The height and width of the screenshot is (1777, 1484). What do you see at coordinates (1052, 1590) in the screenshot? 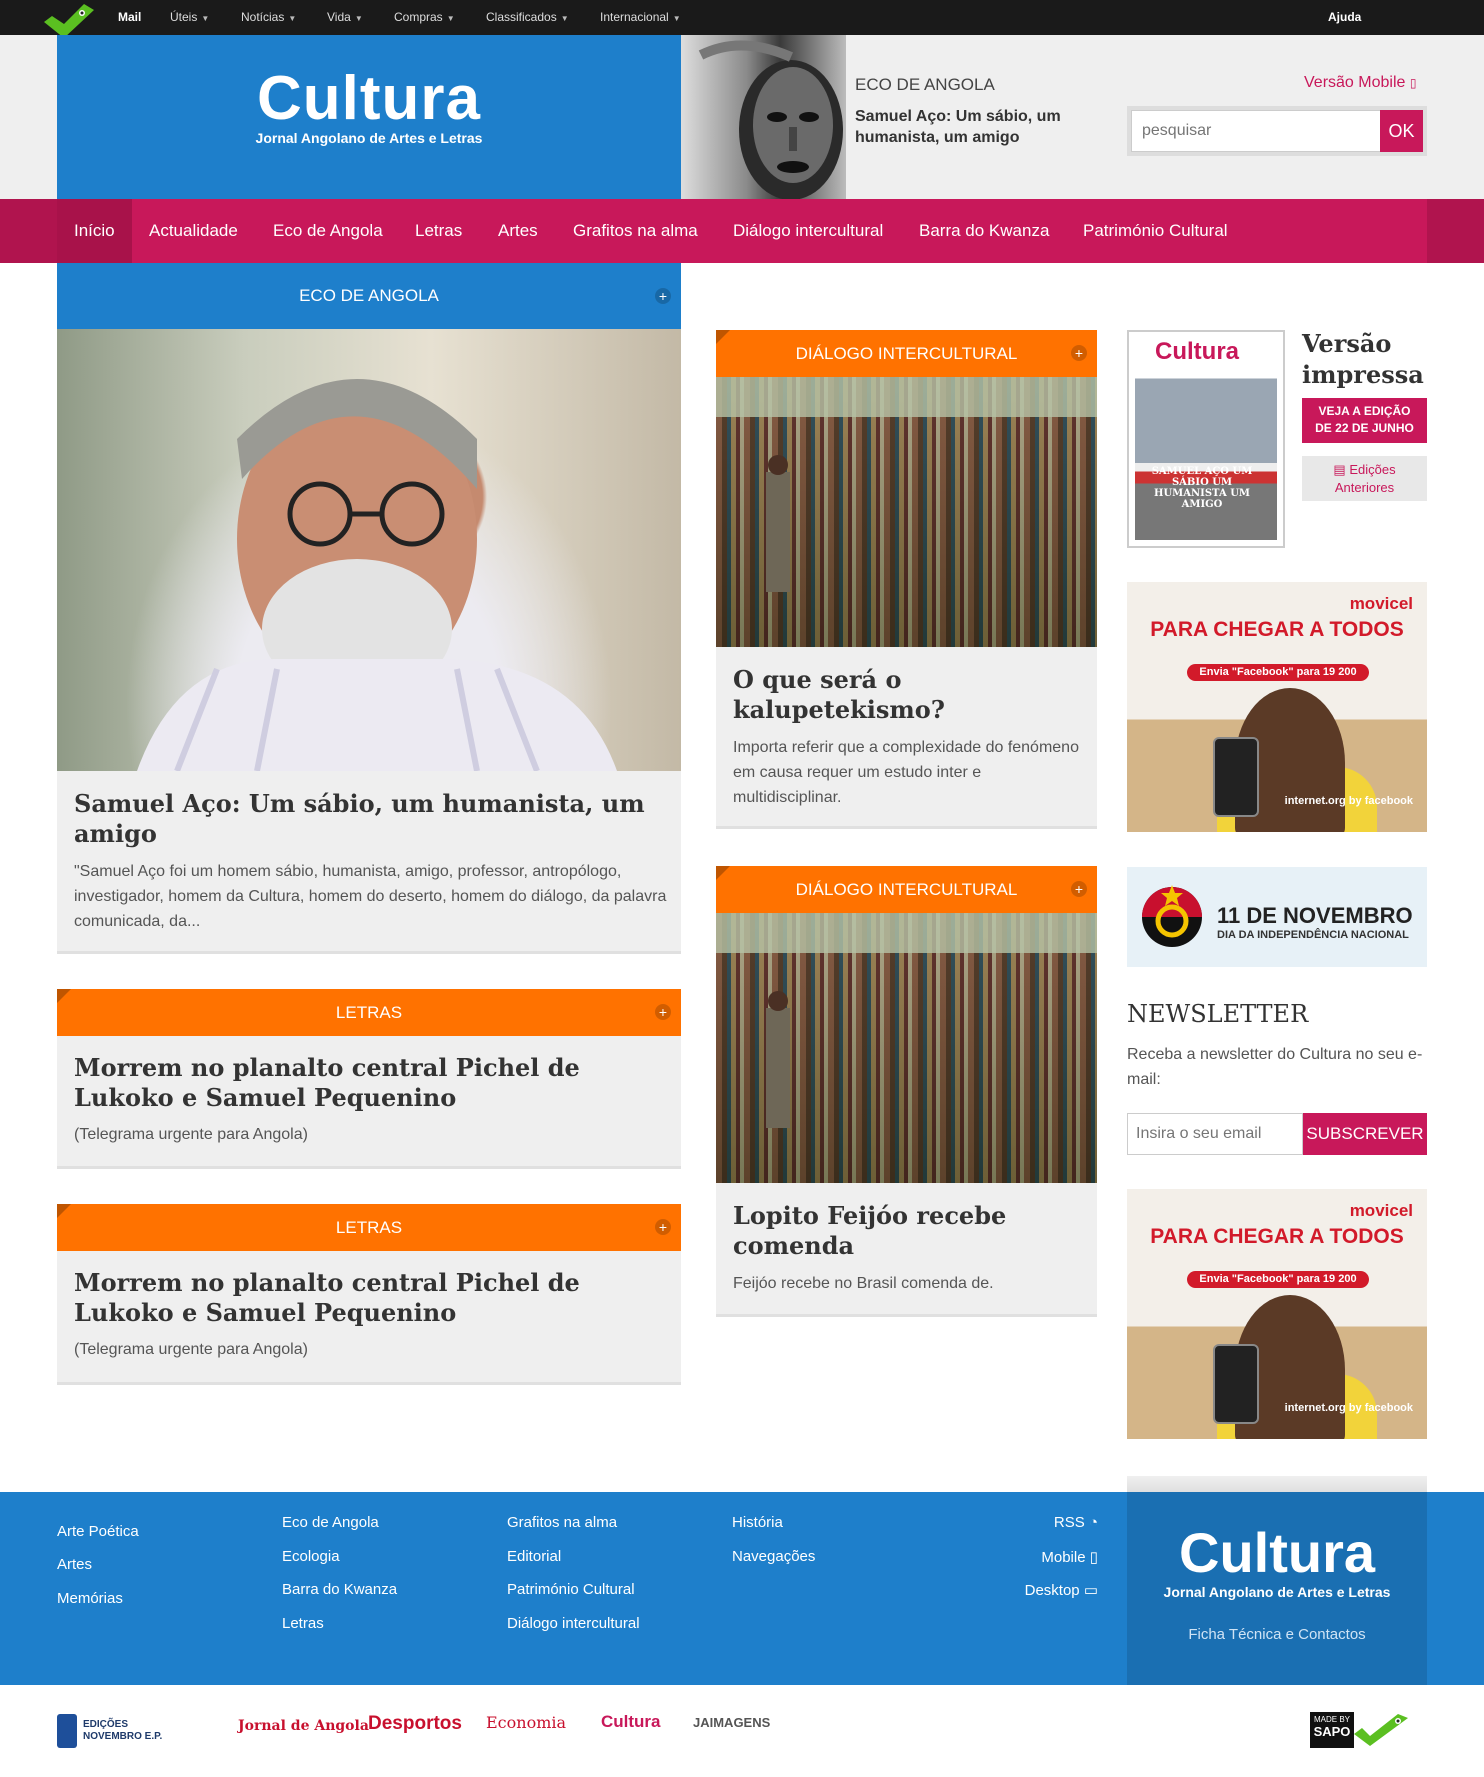
I see `footer-link-label: Desktop` at bounding box center [1052, 1590].